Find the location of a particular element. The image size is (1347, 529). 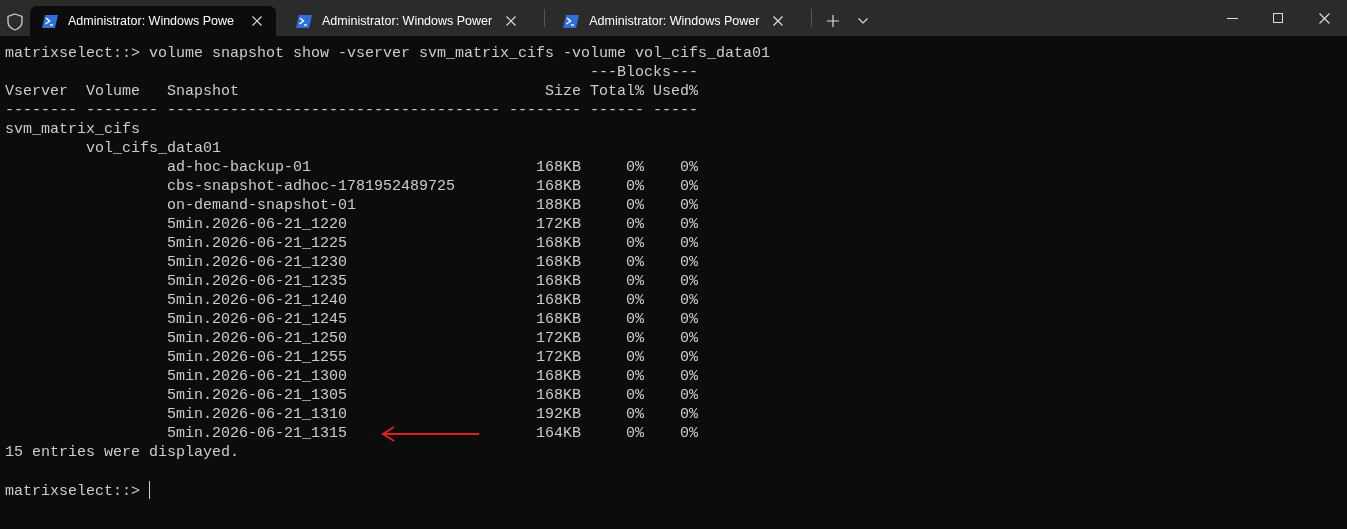

snapshot-size: 188KB is located at coordinates (559, 205).